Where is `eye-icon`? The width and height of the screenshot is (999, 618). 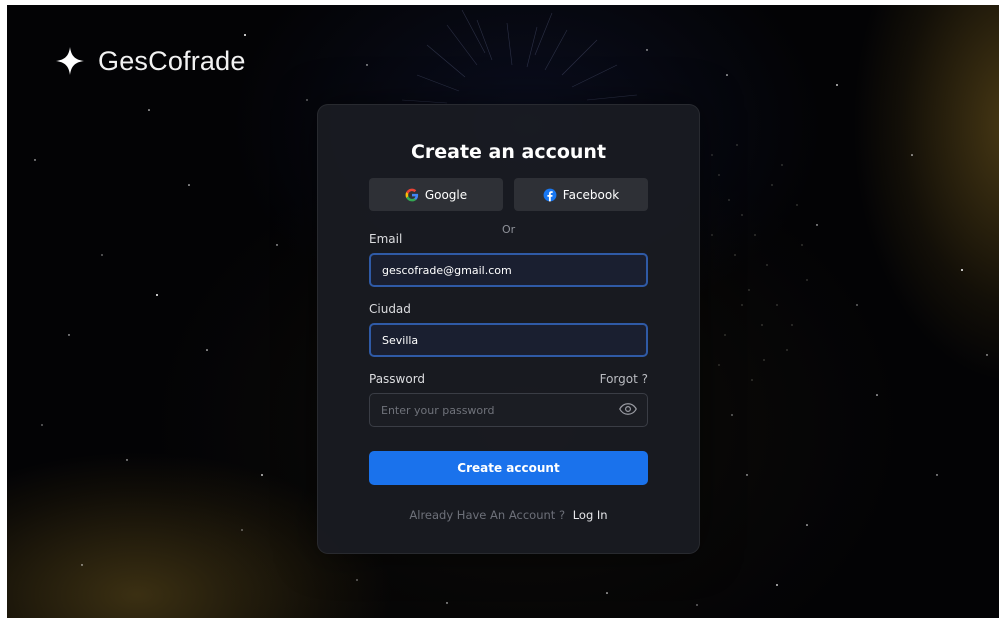
eye-icon is located at coordinates (628, 409).